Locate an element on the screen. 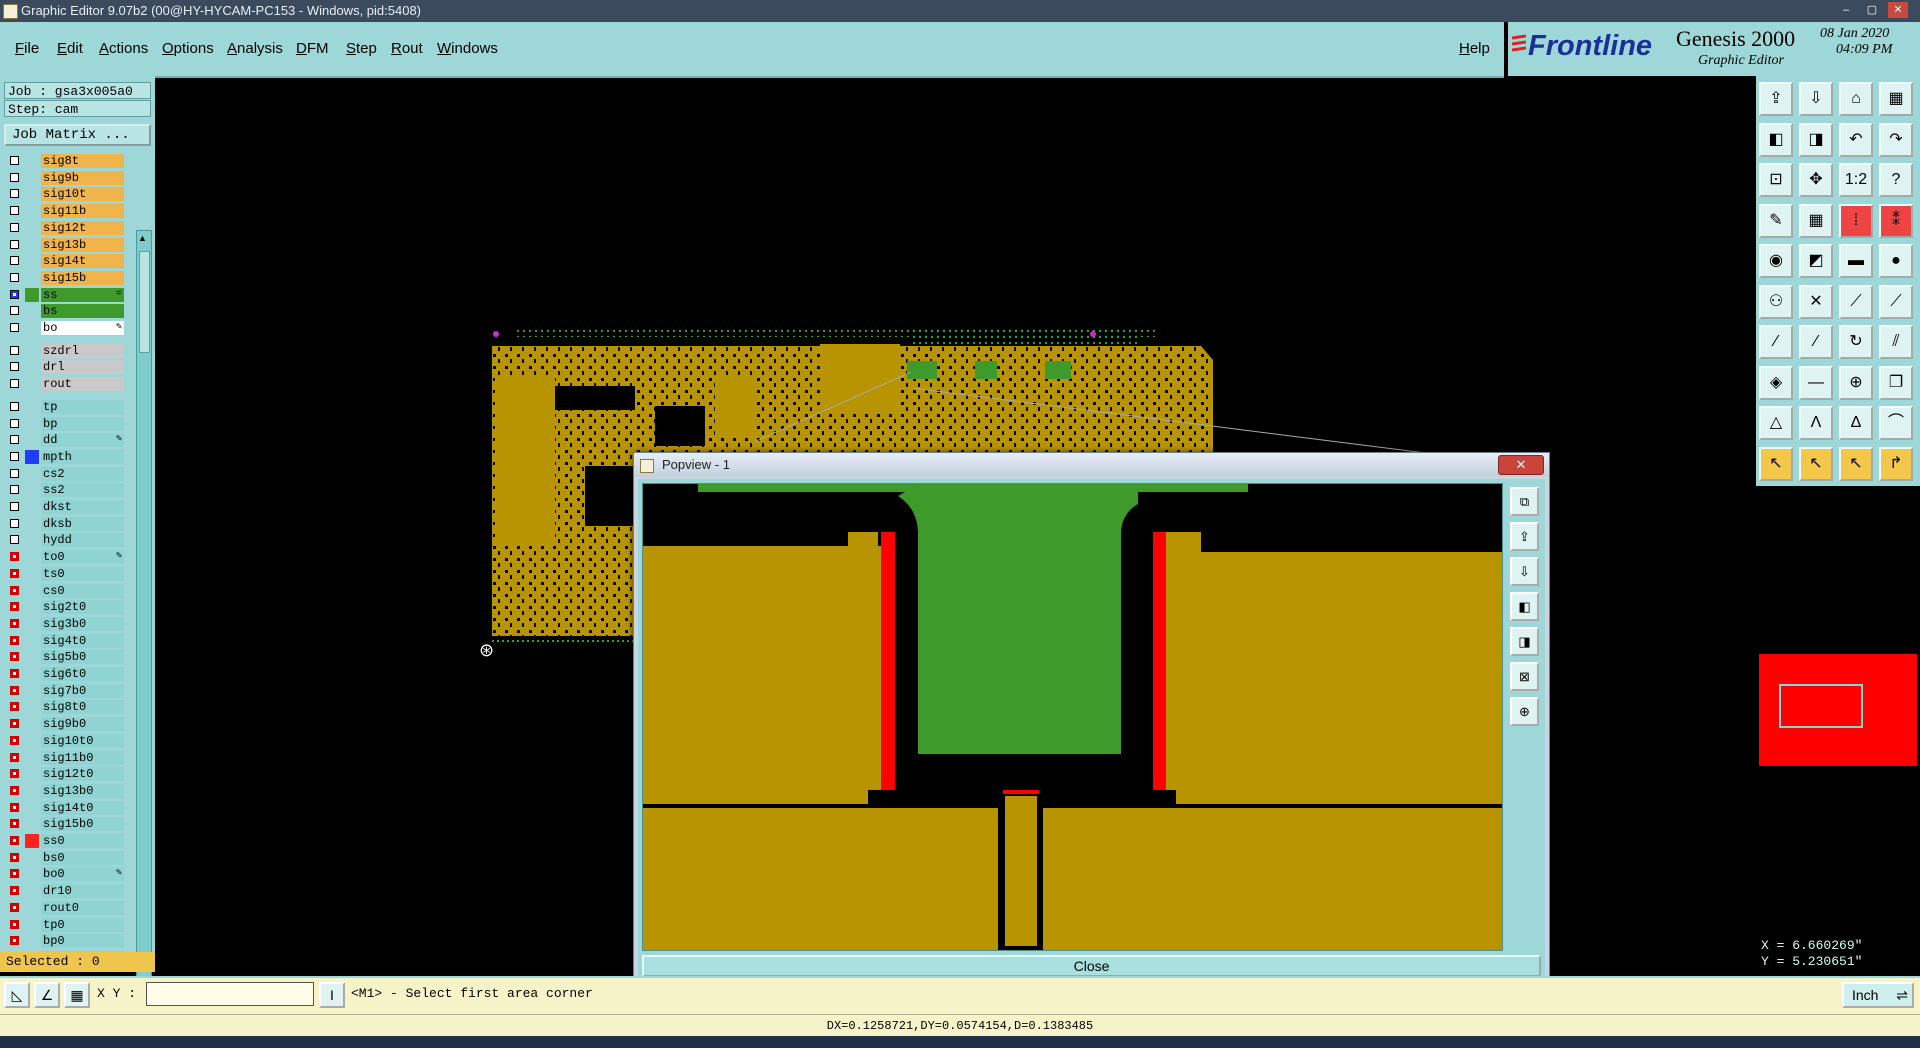 This screenshot has height=1048, width=1920. layer-row: bp is located at coordinates (64, 424).